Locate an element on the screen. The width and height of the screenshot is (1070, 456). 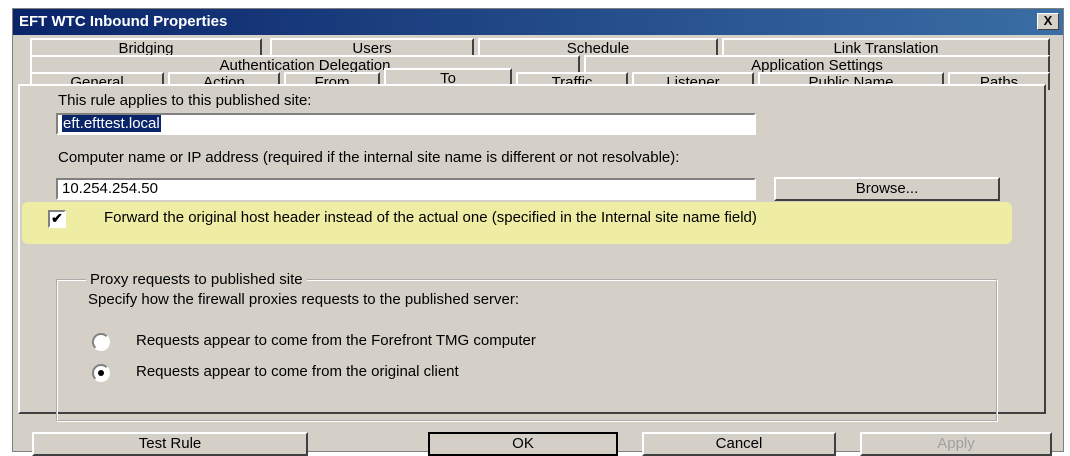
tab-schedule: Schedule is located at coordinates (598, 47).